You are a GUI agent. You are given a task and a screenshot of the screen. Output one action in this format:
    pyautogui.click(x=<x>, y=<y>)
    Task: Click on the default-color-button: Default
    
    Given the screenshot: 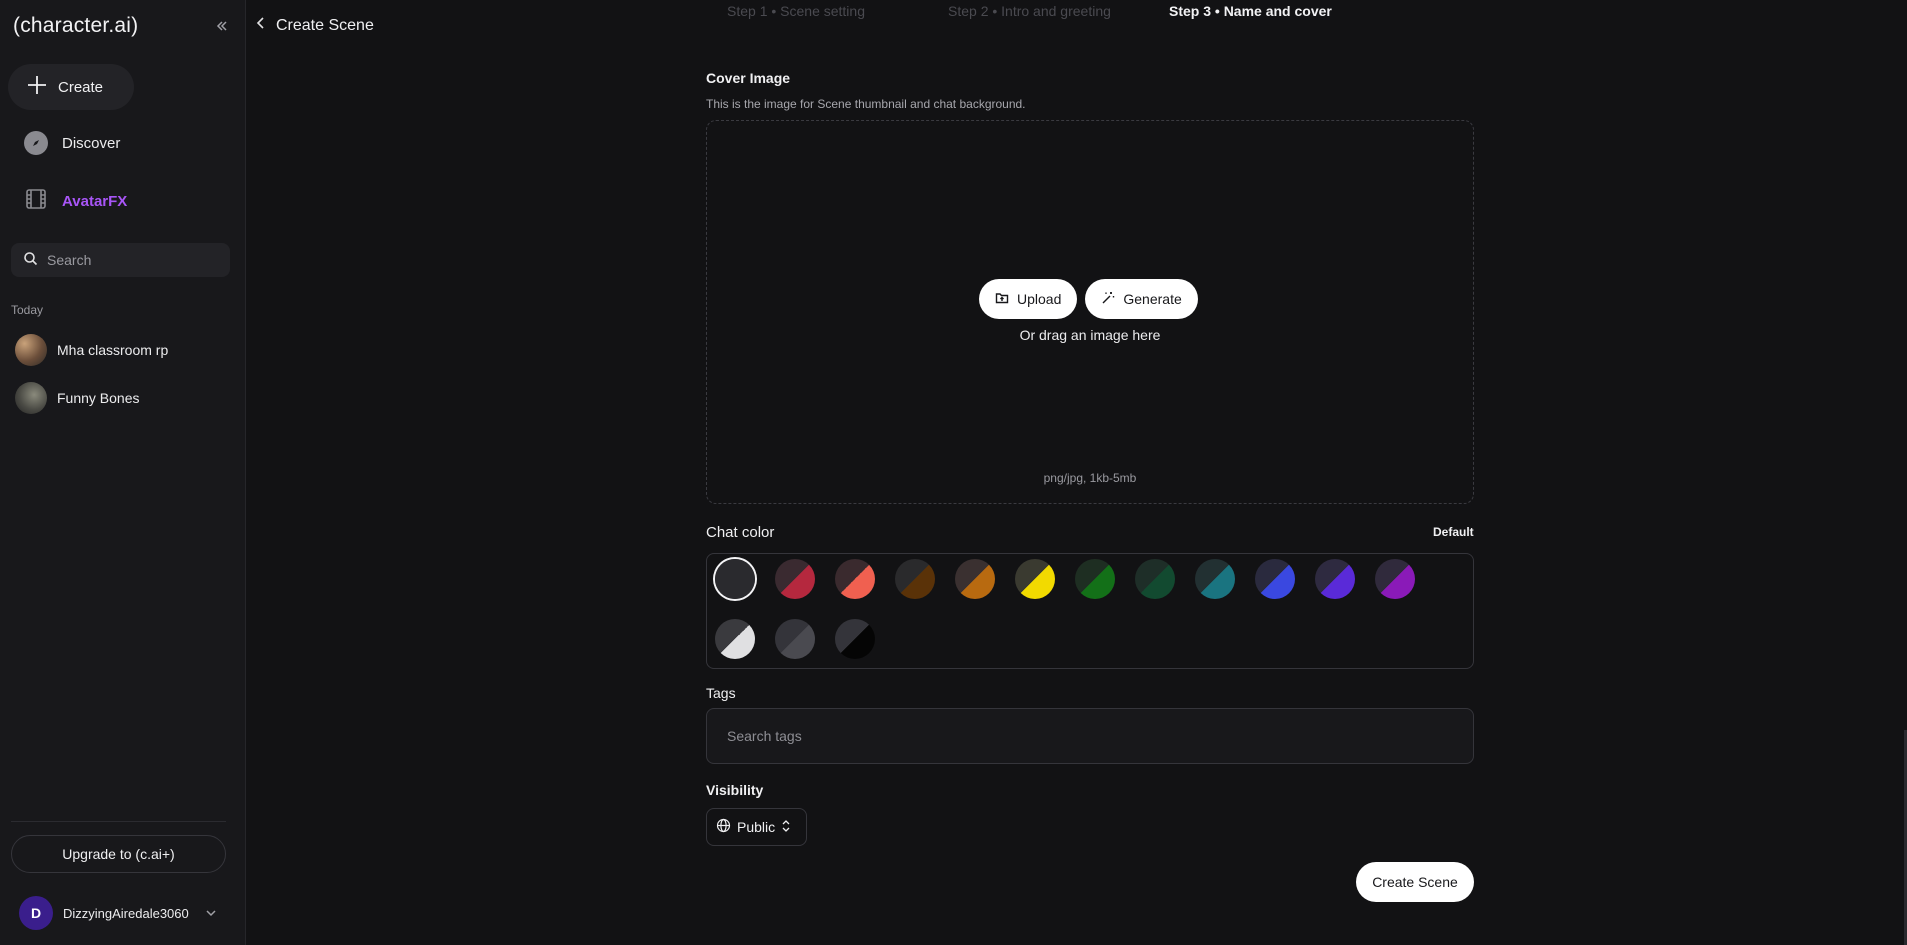 What is the action you would take?
    pyautogui.click(x=1453, y=532)
    